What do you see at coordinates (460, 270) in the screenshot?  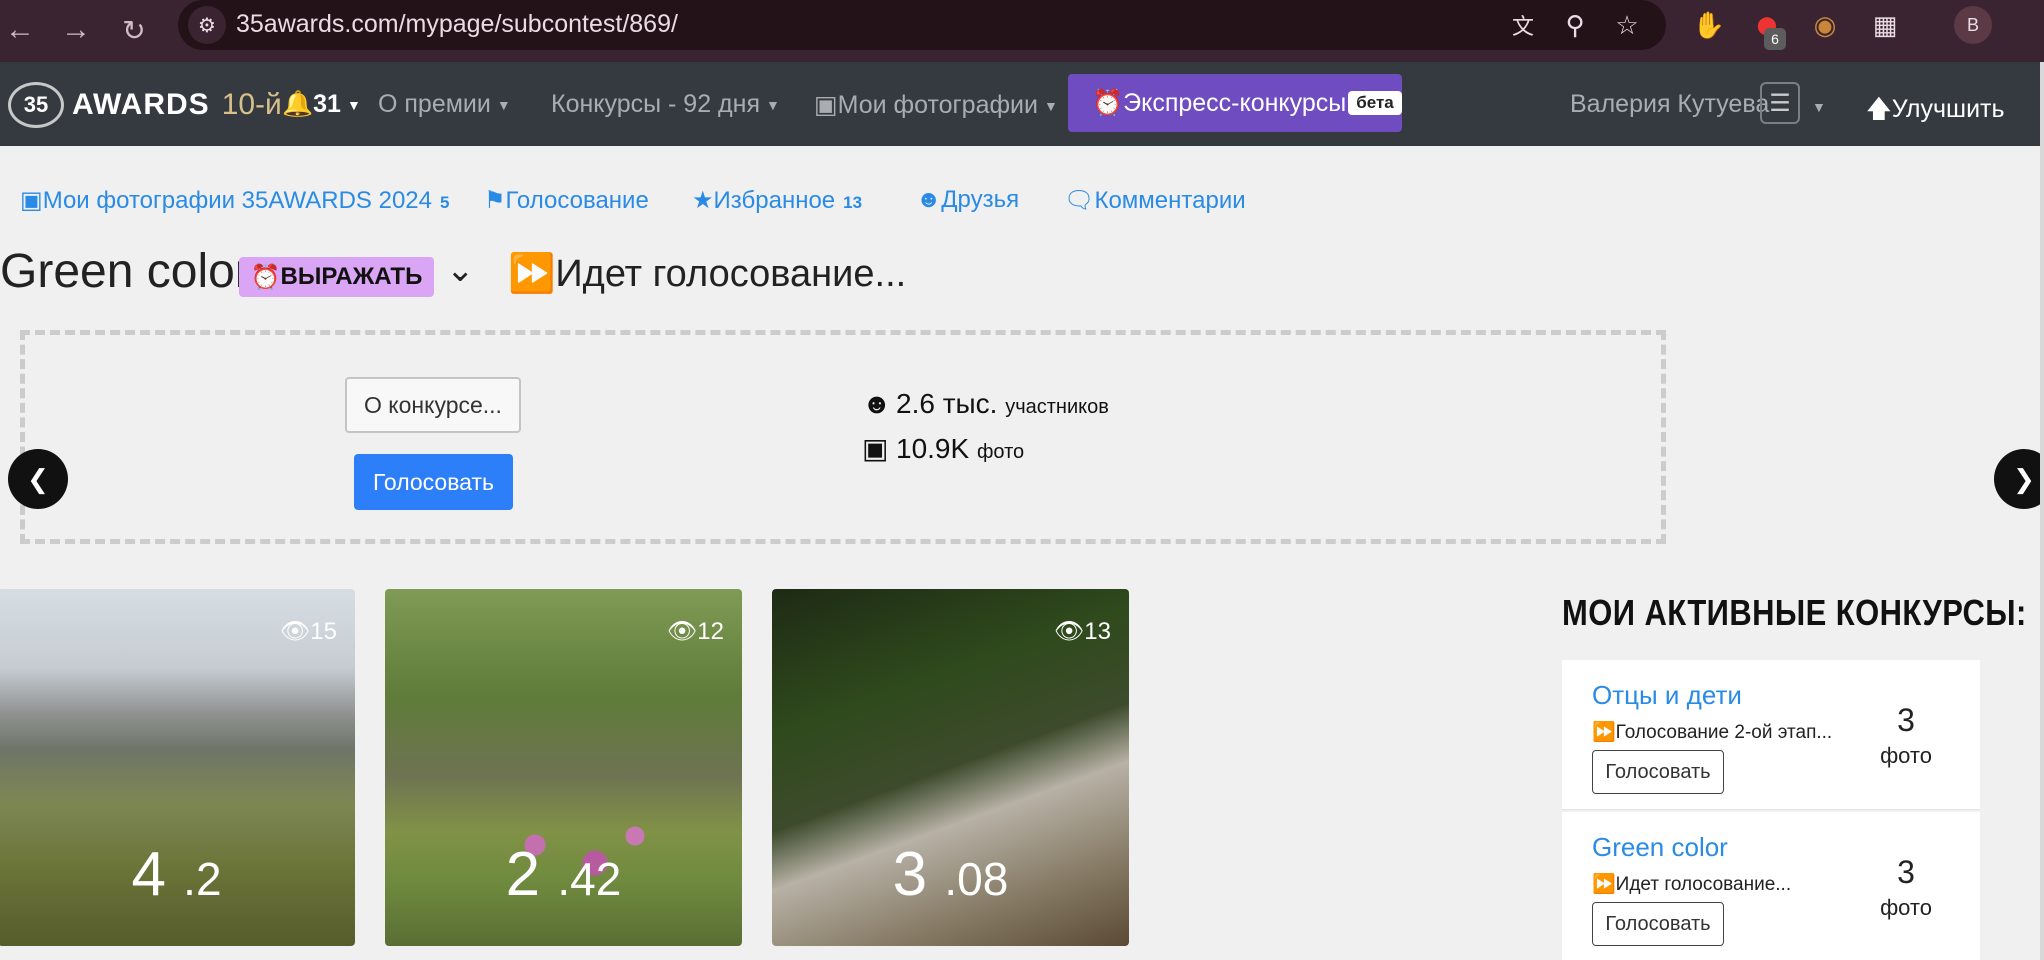 I see `chevron-down-icon: ⌄` at bounding box center [460, 270].